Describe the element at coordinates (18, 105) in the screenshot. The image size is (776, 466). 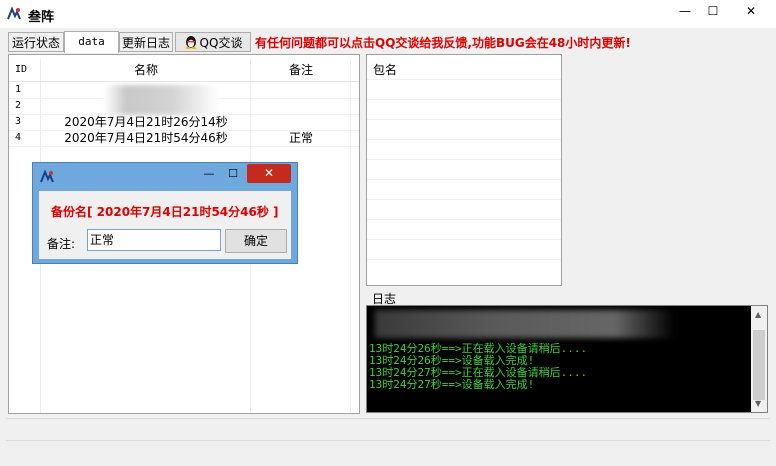
I see `cell-id: 2` at that location.